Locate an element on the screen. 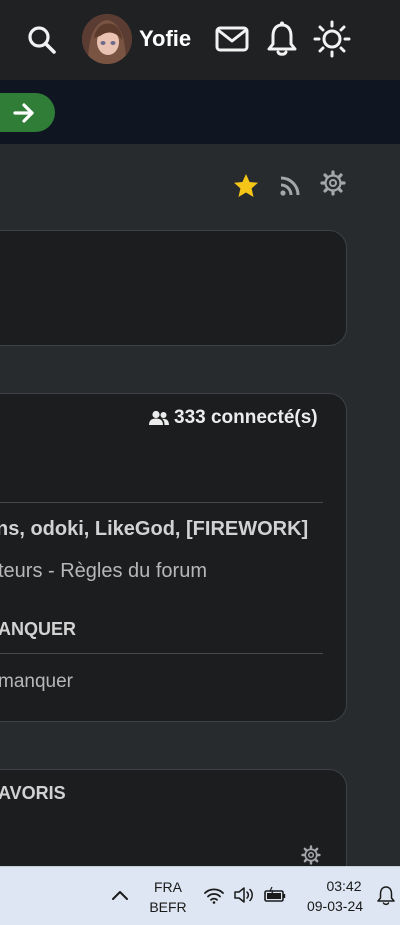 This screenshot has height=925, width=400. mail-icon is located at coordinates (232, 39).